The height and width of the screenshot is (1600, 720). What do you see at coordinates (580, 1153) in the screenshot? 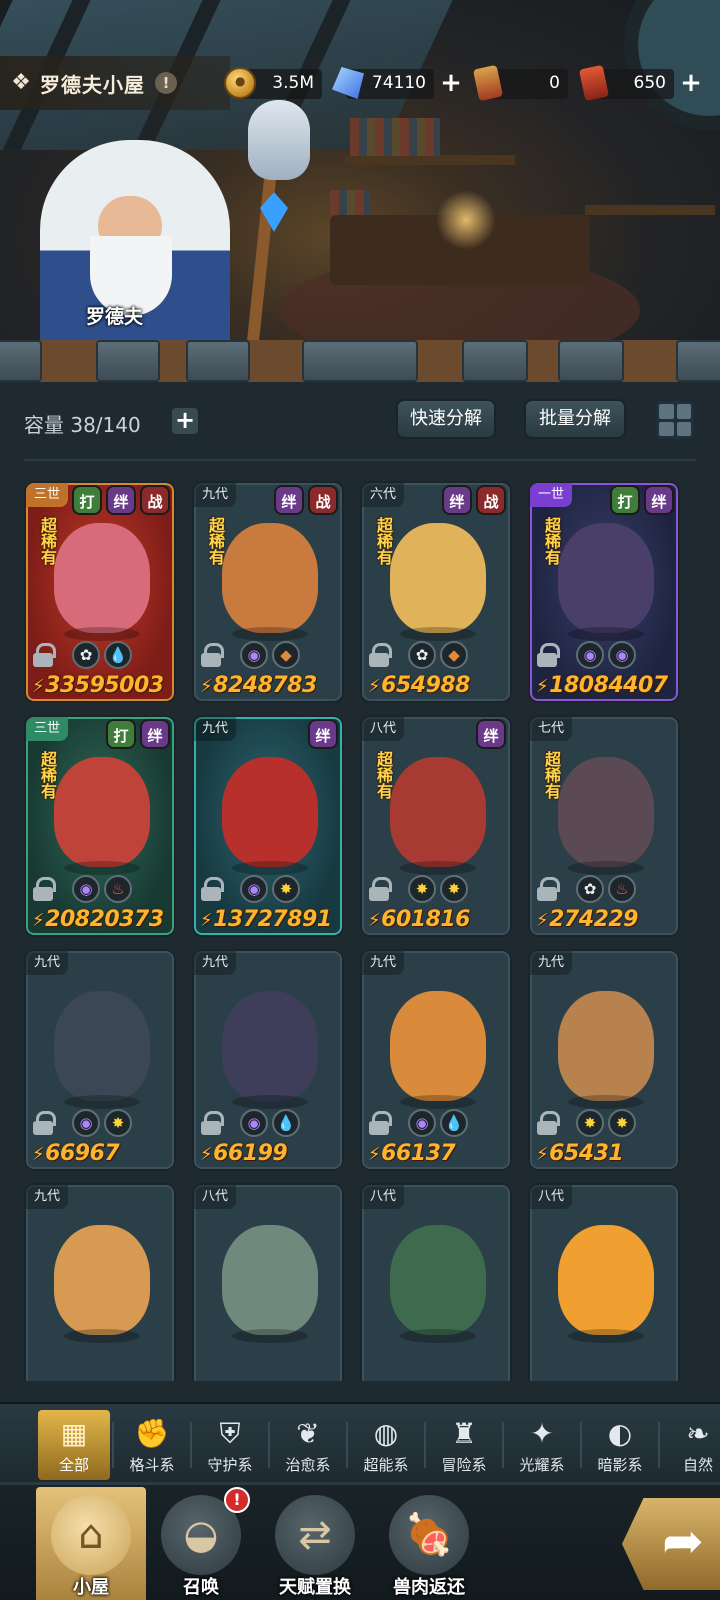
I see `power-value: ⚡65431` at bounding box center [580, 1153].